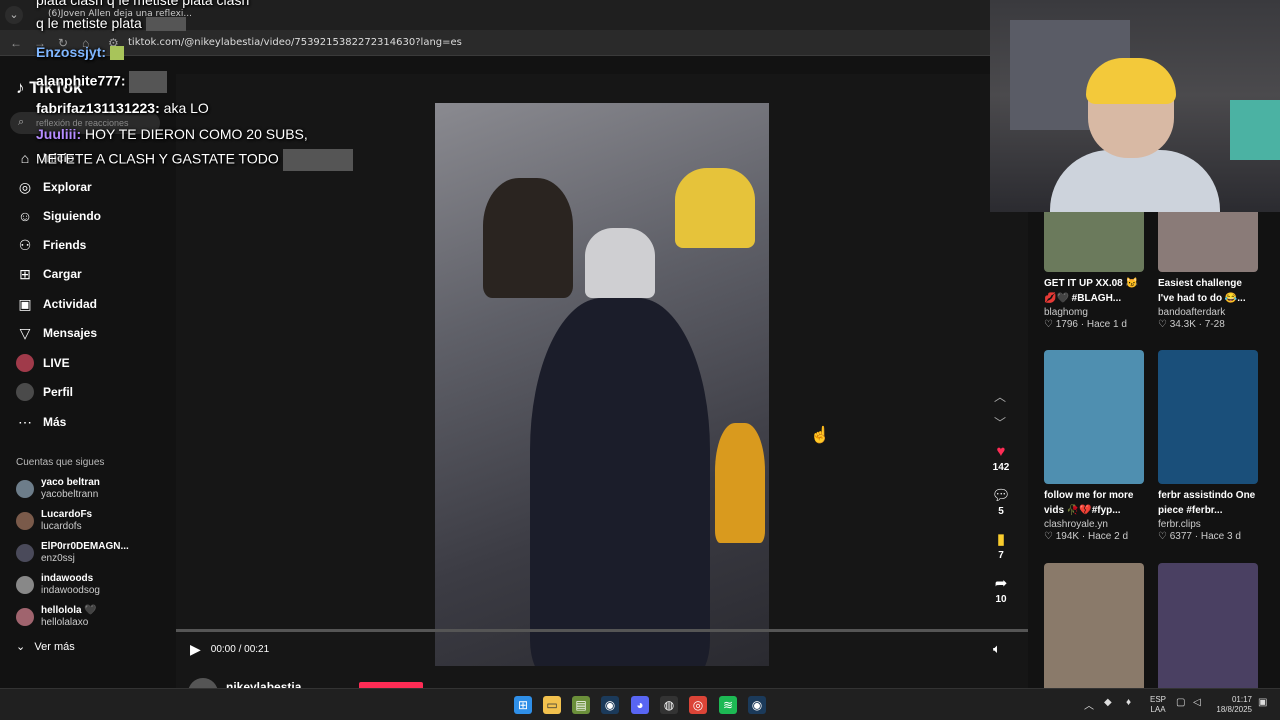  What do you see at coordinates (40, 43) in the screenshot?
I see `forward-arrow-icon: →` at bounding box center [40, 43].